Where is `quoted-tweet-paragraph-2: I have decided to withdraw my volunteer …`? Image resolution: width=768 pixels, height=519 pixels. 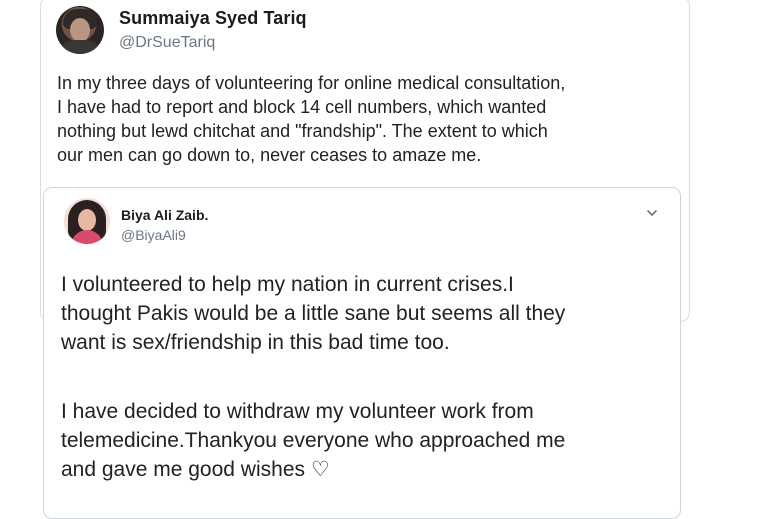
quoted-tweet-paragraph-2: I have decided to withdraw my volunteer … is located at coordinates (313, 440).